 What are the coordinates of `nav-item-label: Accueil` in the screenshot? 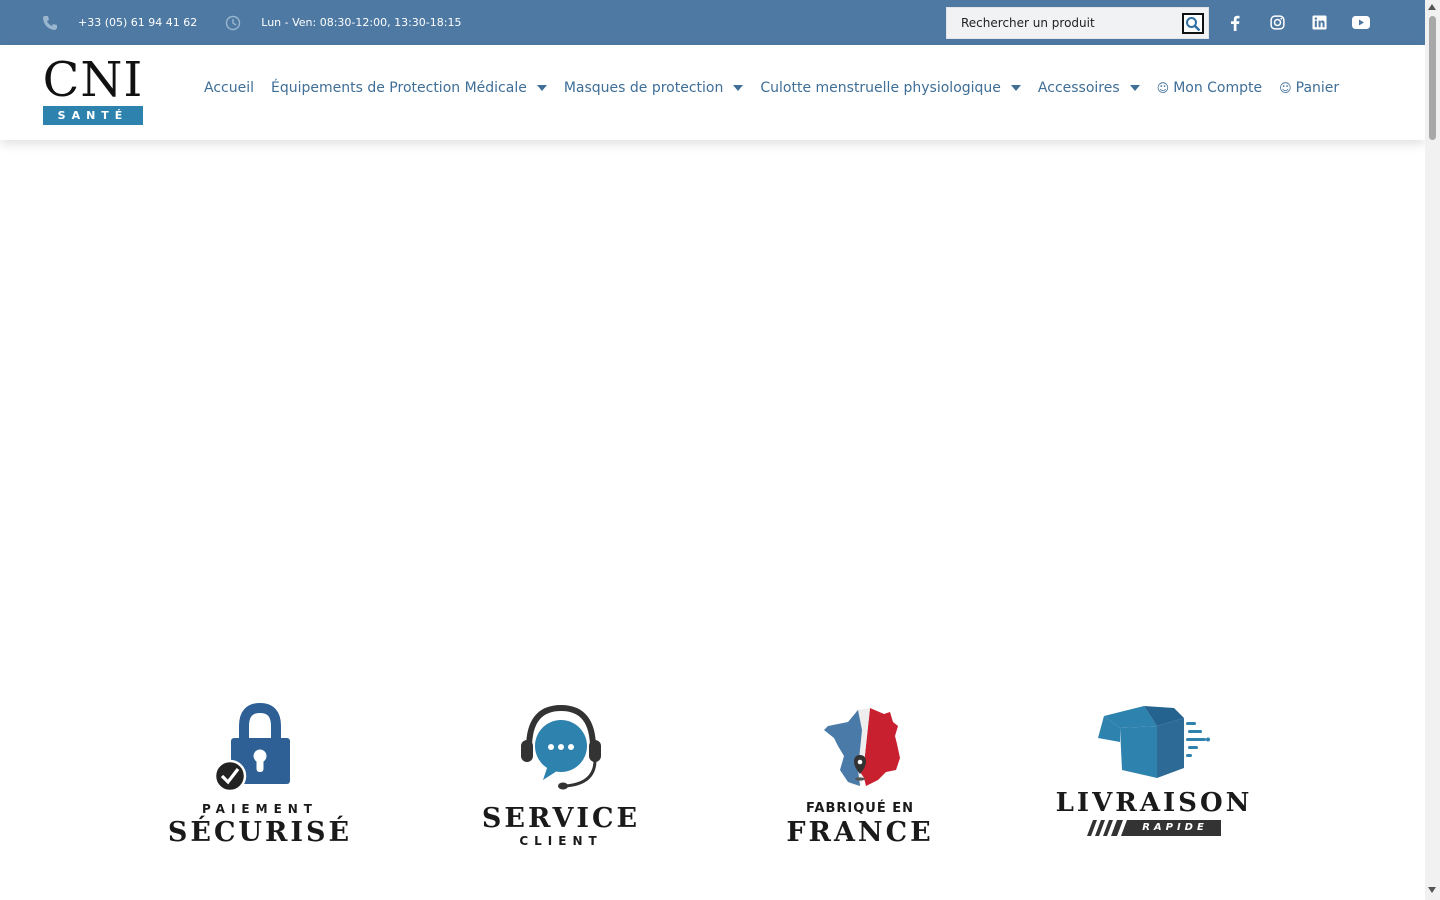 It's located at (229, 87).